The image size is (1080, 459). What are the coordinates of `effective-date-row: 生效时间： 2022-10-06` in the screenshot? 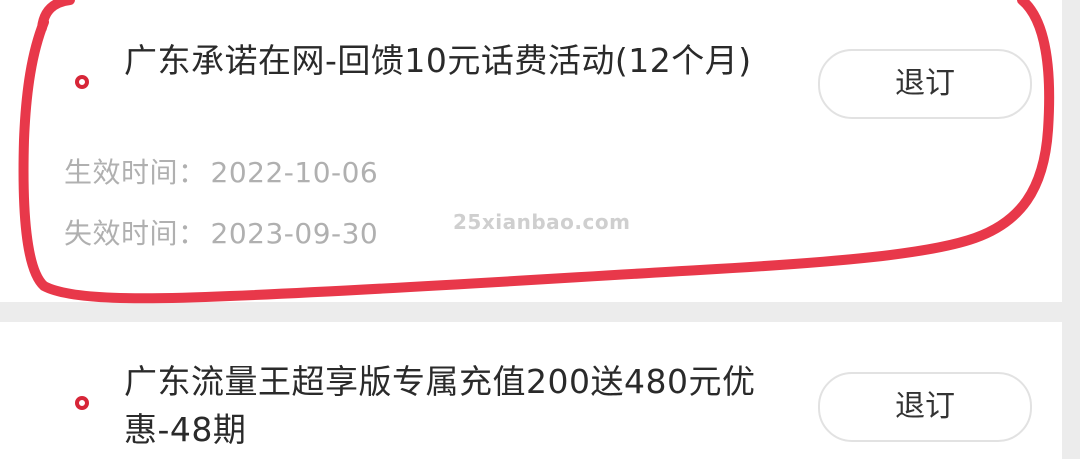 It's located at (221, 173).